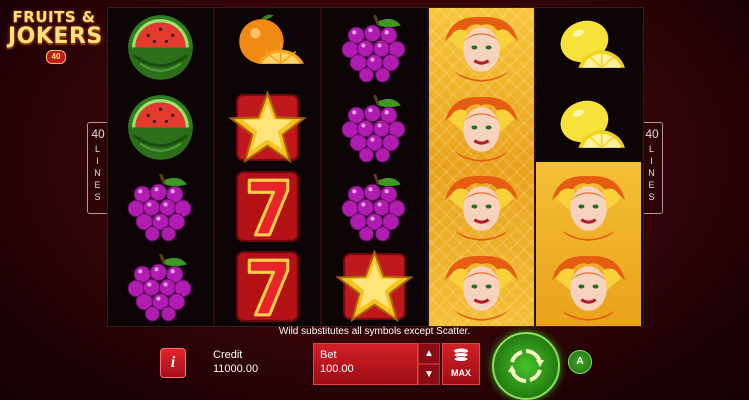 The width and height of the screenshot is (749, 400). Describe the element at coordinates (429, 353) in the screenshot. I see `bet-increase-button: ▲` at that location.